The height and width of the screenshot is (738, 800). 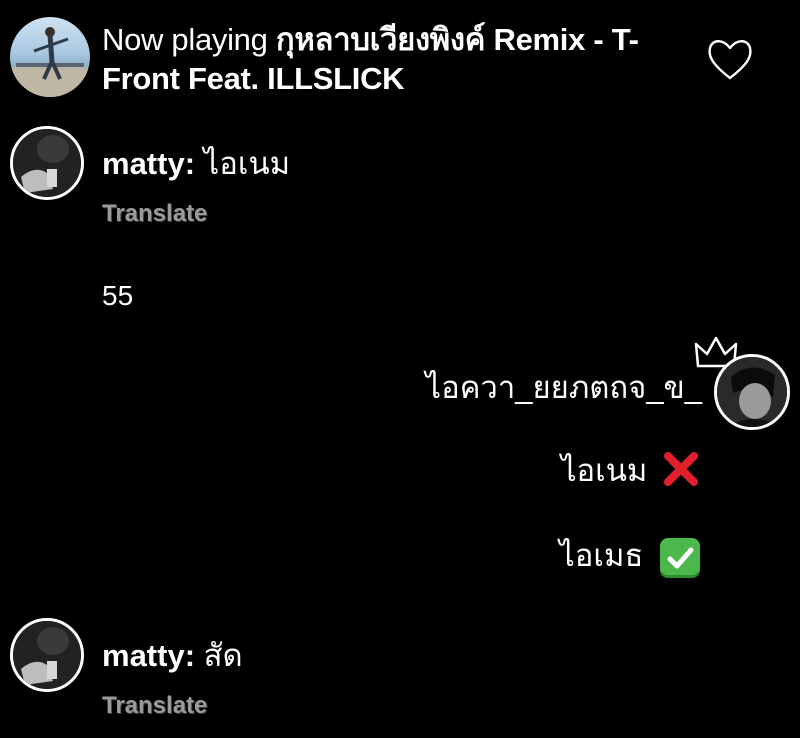 I want to click on now-playing-avatar, so click(x=50, y=57).